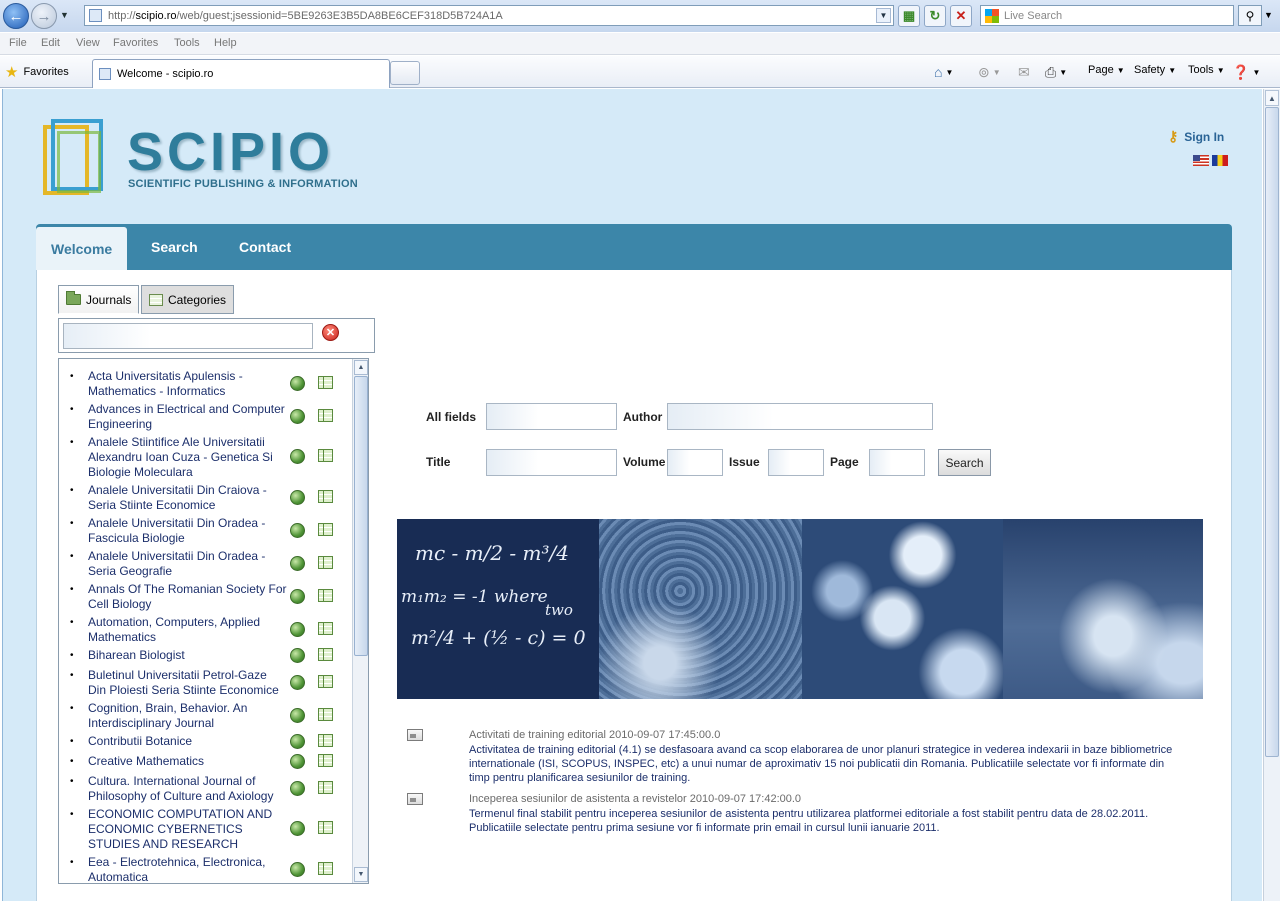 The width and height of the screenshot is (1280, 901). I want to click on menu-help: Help, so click(225, 43).